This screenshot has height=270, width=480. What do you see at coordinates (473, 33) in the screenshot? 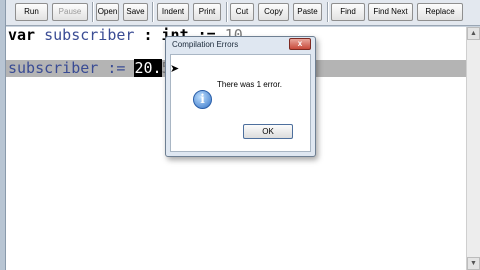
I see `scroll-up-arrow-icon: ▲` at bounding box center [473, 33].